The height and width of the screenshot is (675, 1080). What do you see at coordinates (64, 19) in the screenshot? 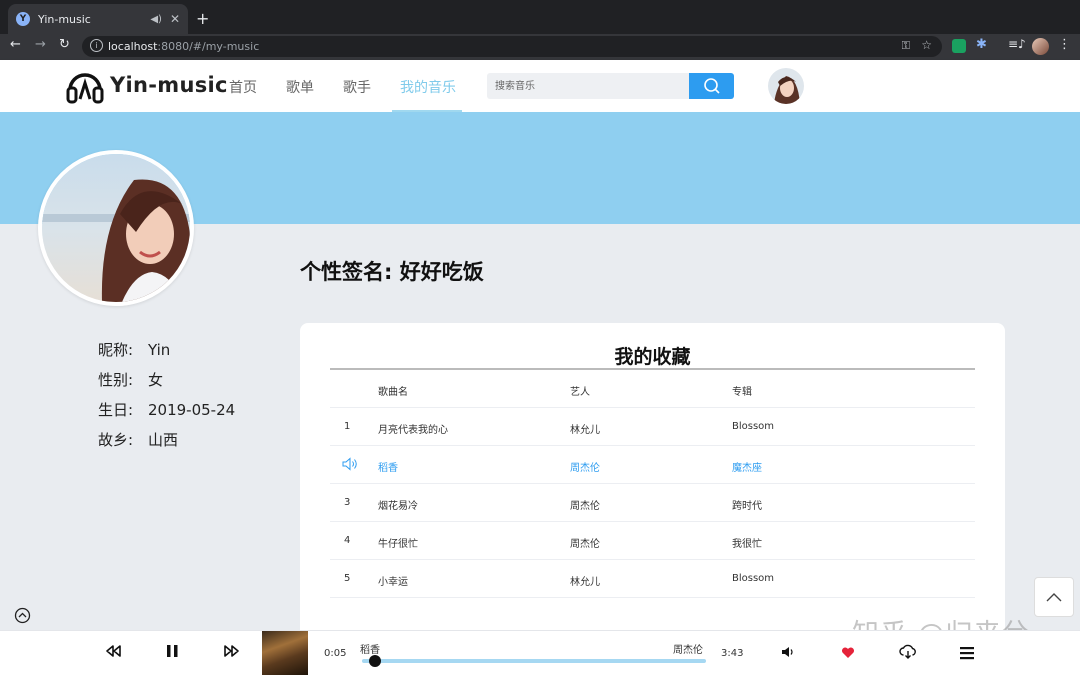
I see `tab-title: Yin-music` at bounding box center [64, 19].